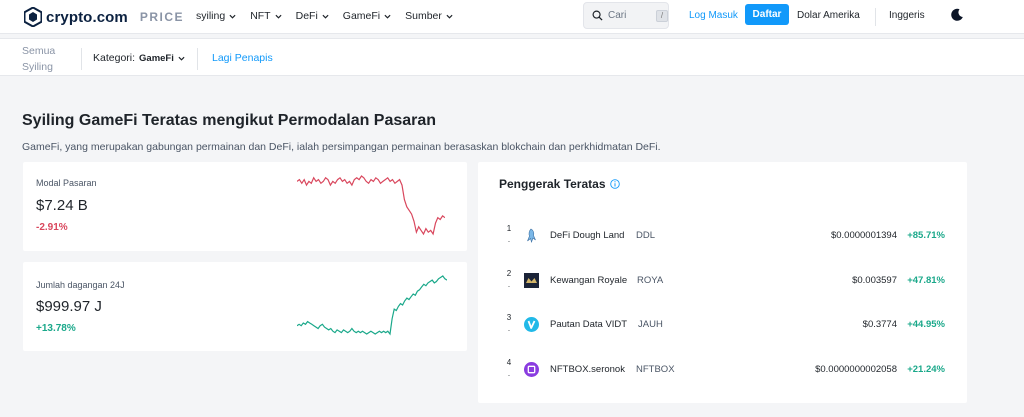 This screenshot has width=1024, height=417. Describe the element at coordinates (589, 280) in the screenshot. I see `mover-name: Kewangan Royale` at that location.